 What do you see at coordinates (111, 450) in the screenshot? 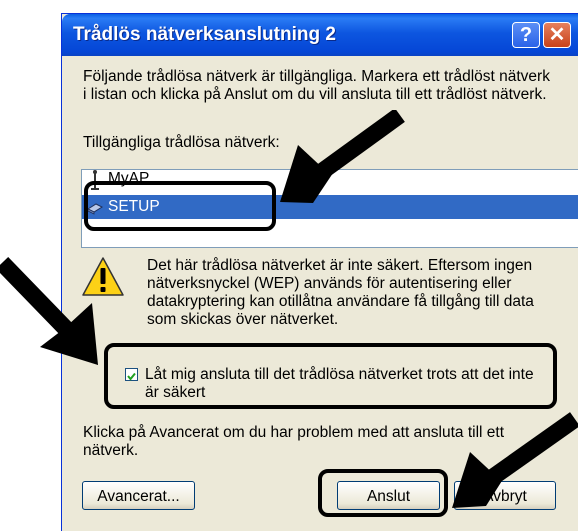
I see `advanced-hint-line-2: nätverk.` at bounding box center [111, 450].